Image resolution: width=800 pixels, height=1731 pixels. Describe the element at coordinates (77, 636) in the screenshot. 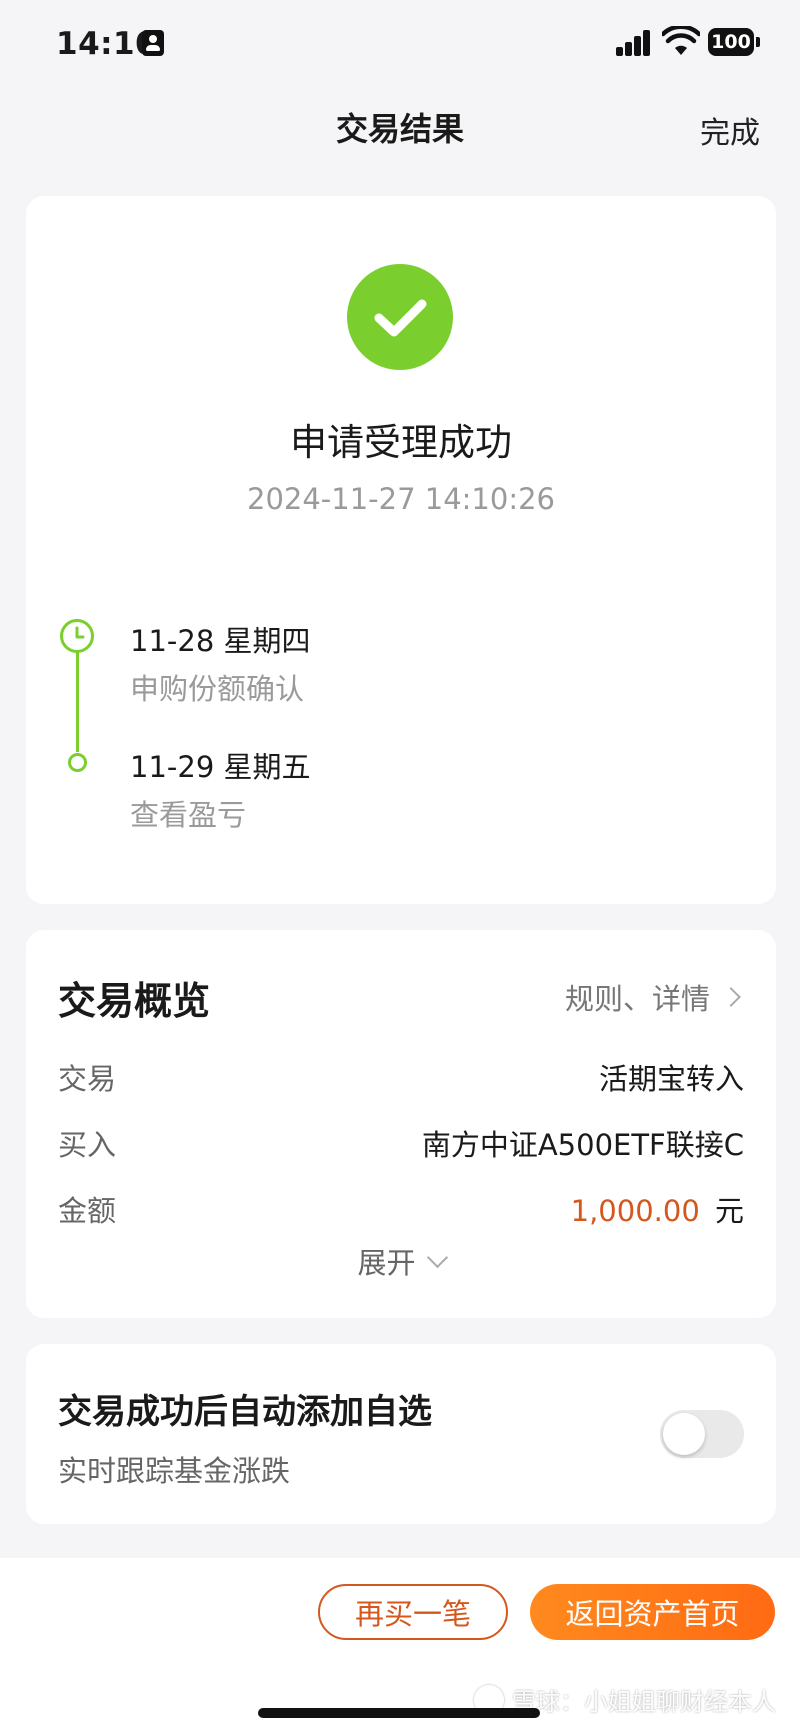

I see `clock-icon` at that location.